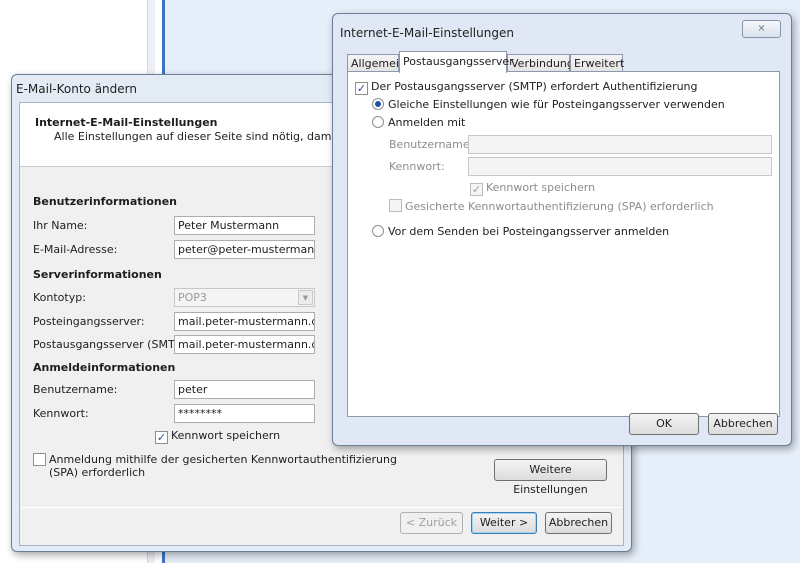  I want to click on incoming-server-label: Posteingangsserver:, so click(89, 321).